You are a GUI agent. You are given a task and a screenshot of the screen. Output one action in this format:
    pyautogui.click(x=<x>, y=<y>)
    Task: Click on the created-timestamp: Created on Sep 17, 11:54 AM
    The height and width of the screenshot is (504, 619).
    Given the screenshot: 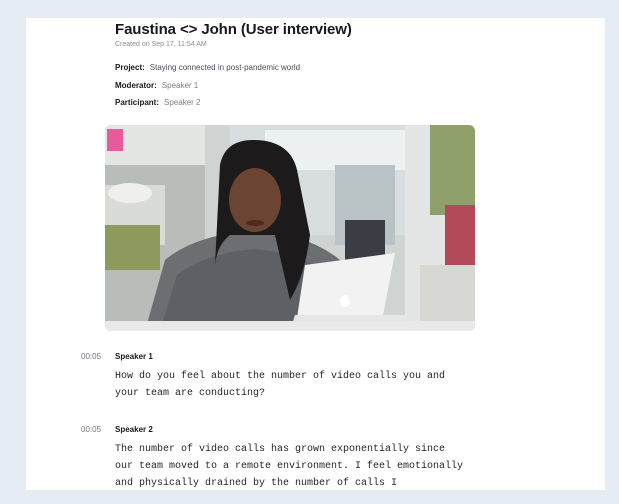 What is the action you would take?
    pyautogui.click(x=161, y=44)
    